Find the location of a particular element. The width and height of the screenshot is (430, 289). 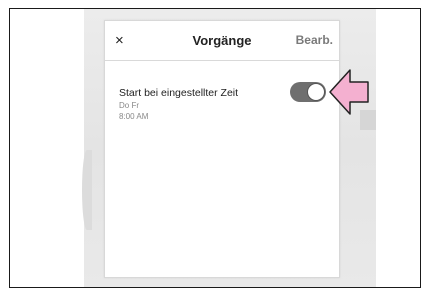

panel-header: × Vorgänge Bearb. is located at coordinates (222, 41).